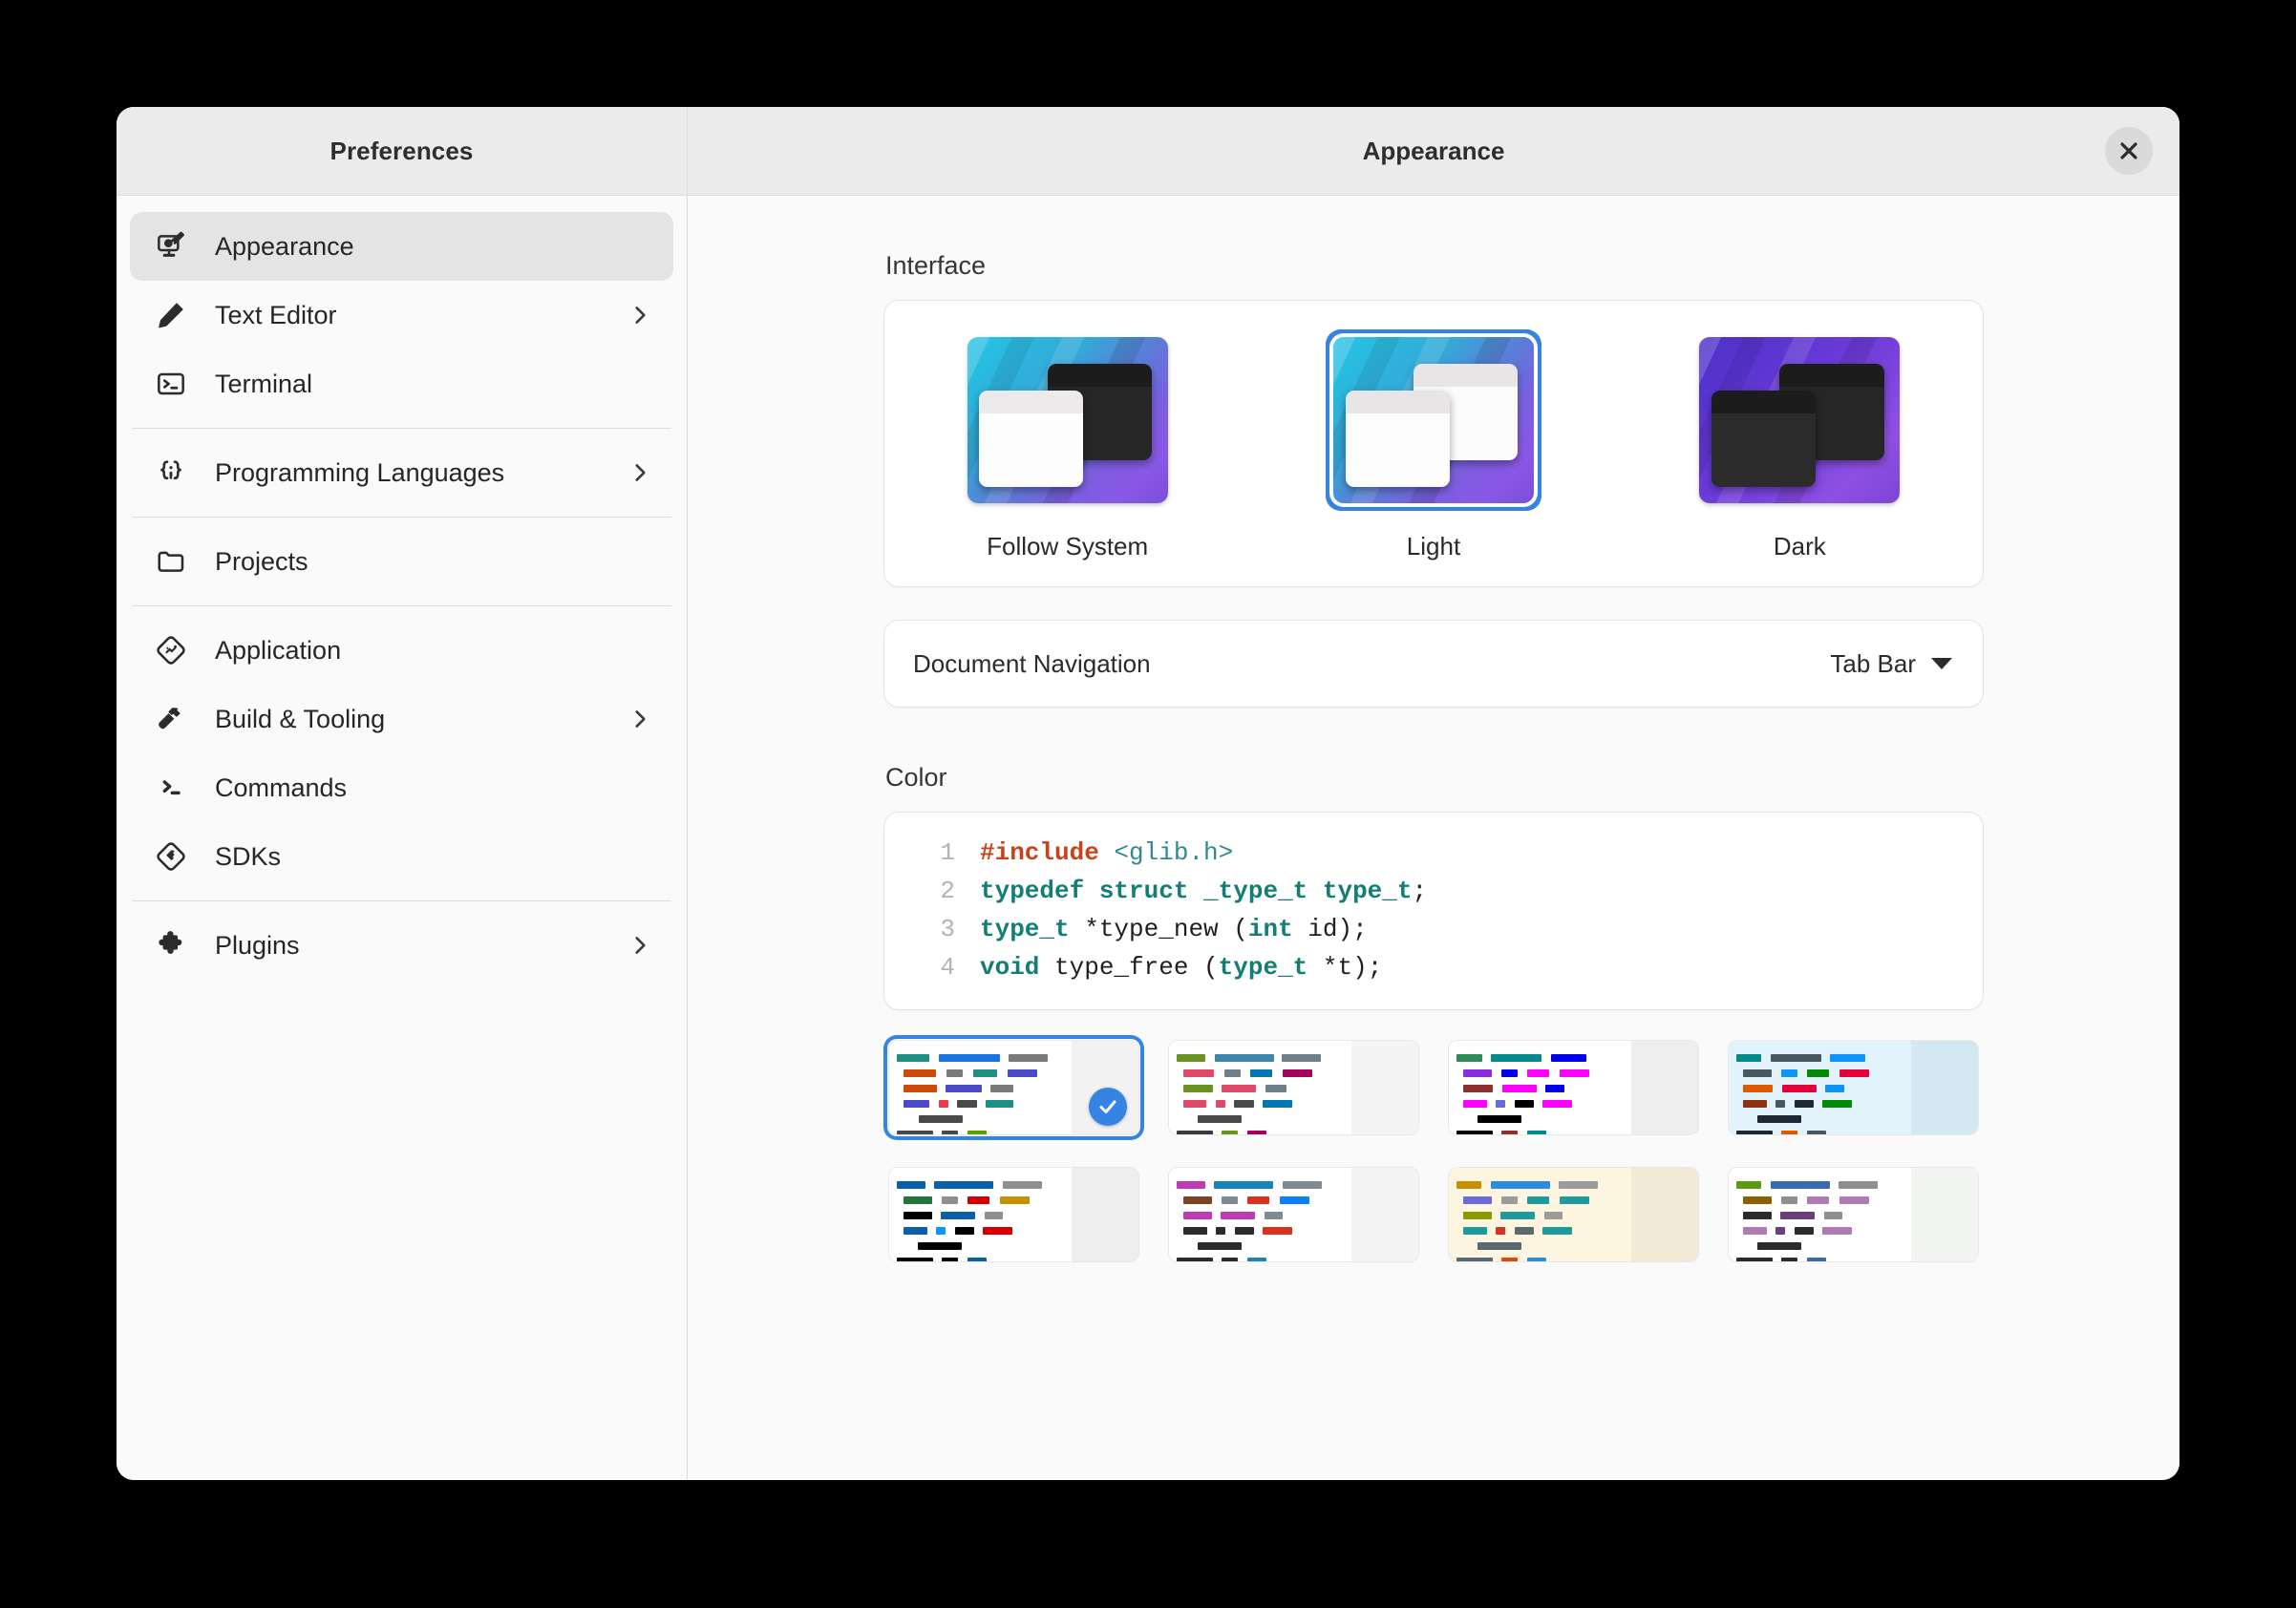 Image resolution: width=2296 pixels, height=1608 pixels. What do you see at coordinates (401, 945) in the screenshot?
I see `sidebar-item-plugins: Plugins` at bounding box center [401, 945].